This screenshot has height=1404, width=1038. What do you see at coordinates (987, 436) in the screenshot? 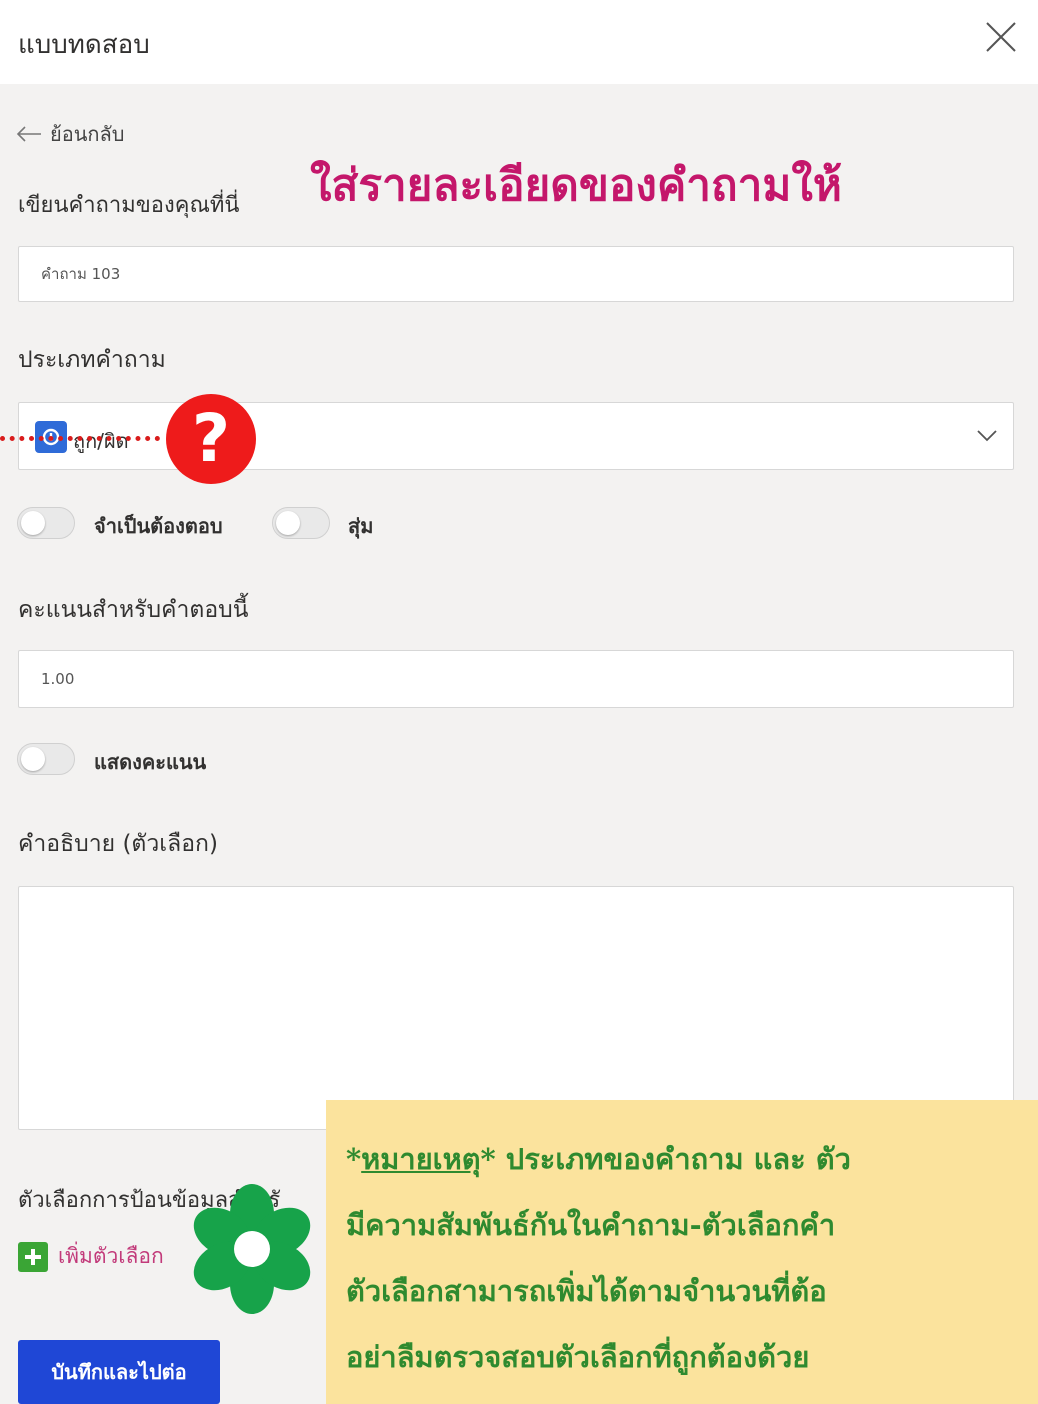
I see `chevron-down-icon` at bounding box center [987, 436].